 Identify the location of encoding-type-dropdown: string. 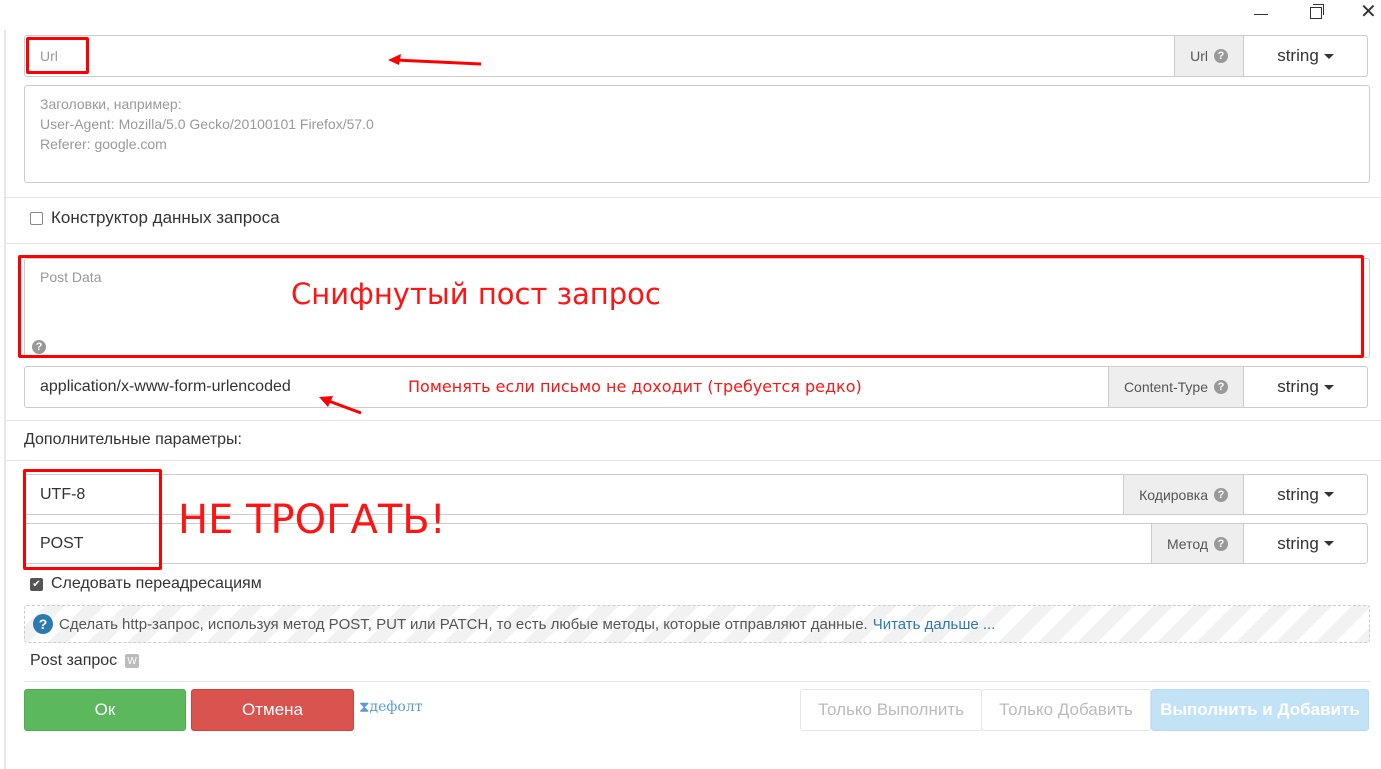
(1305, 494).